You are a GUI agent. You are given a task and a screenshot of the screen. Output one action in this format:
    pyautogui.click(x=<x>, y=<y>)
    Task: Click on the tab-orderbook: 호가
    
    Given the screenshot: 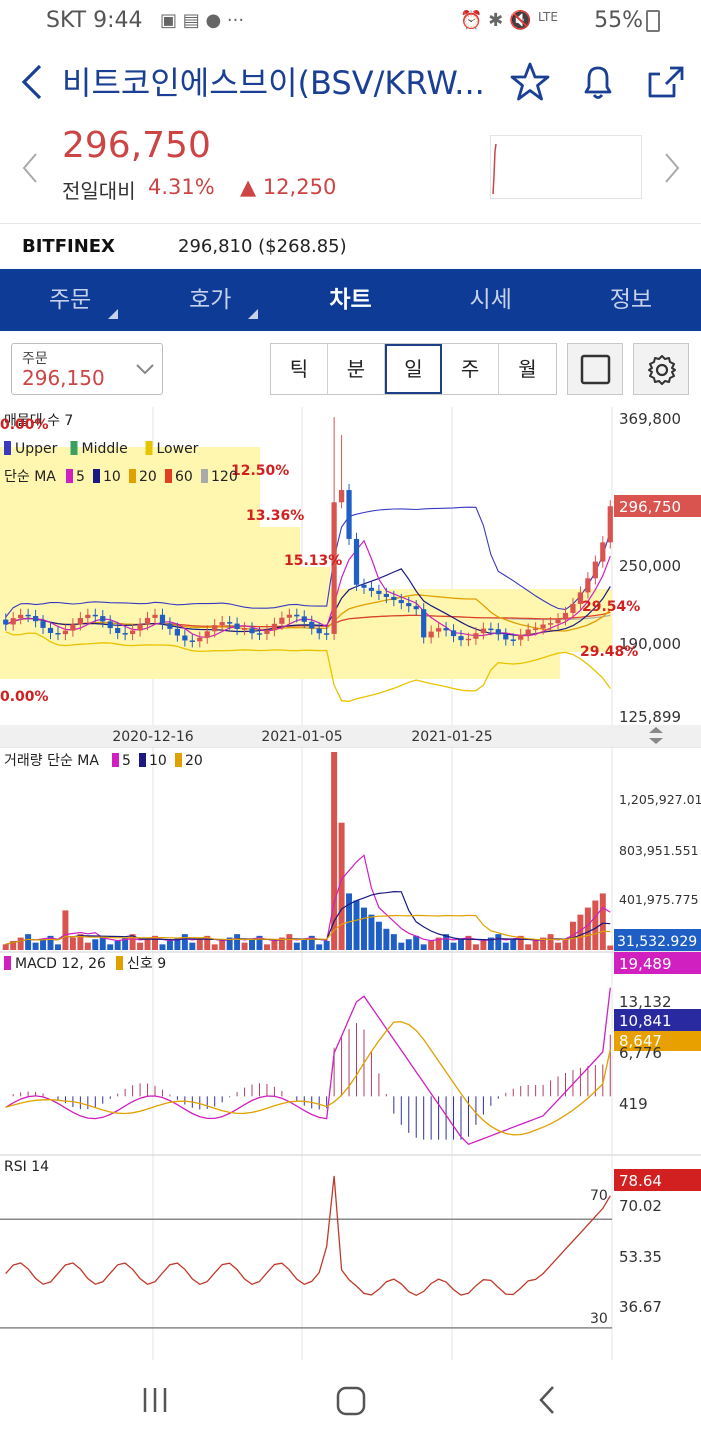 What is the action you would take?
    pyautogui.click(x=210, y=300)
    